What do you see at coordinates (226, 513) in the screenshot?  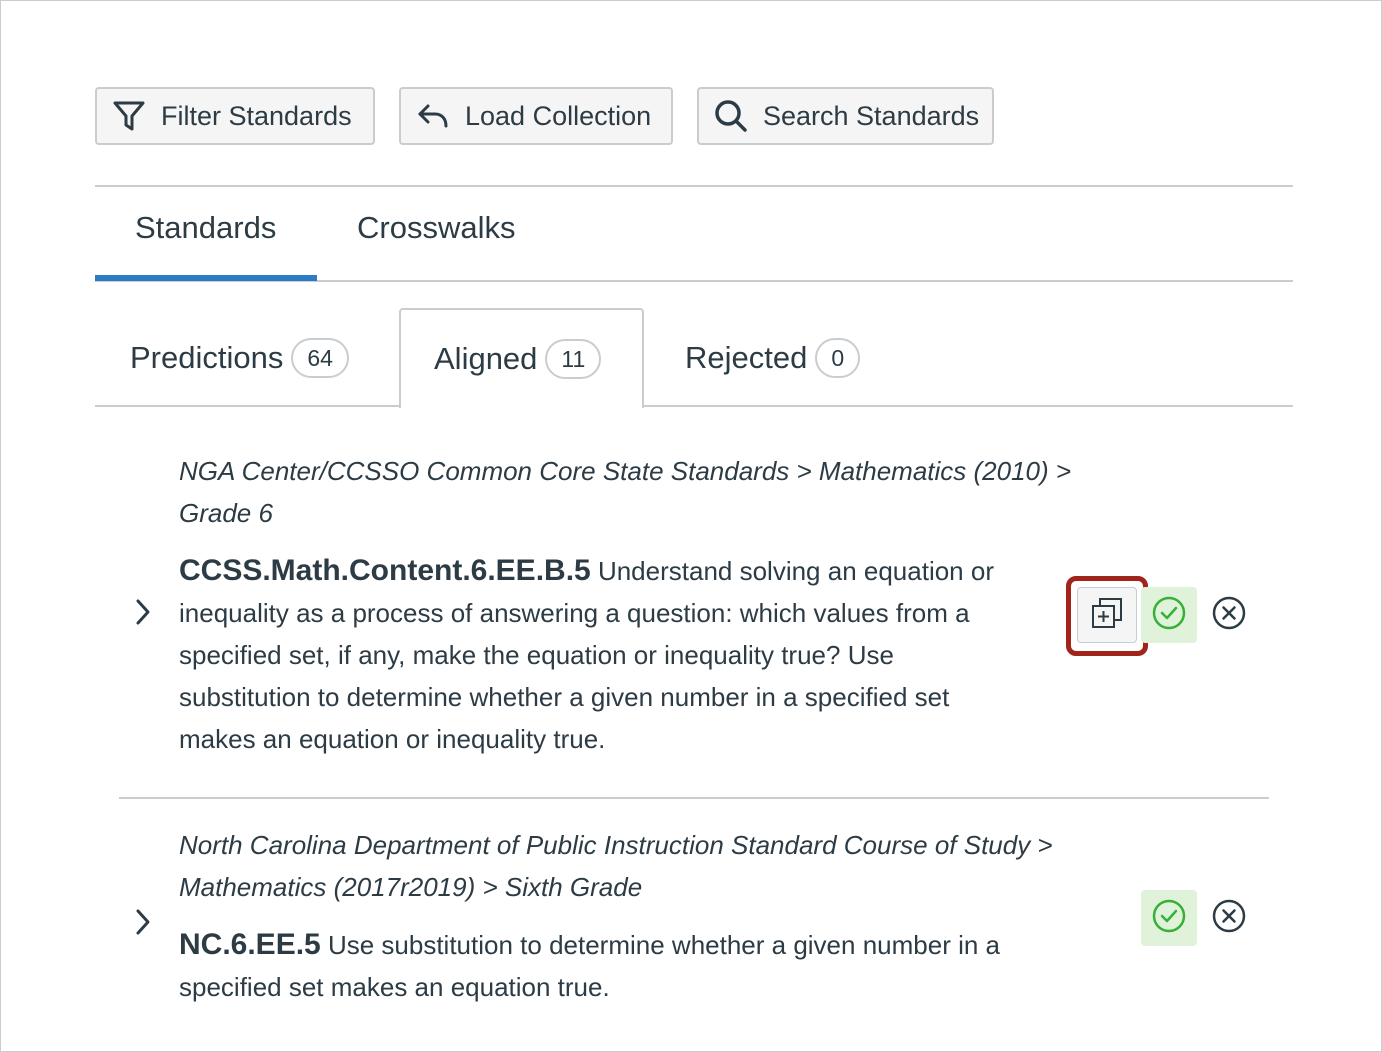 I see `path-line: Grade 6` at bounding box center [226, 513].